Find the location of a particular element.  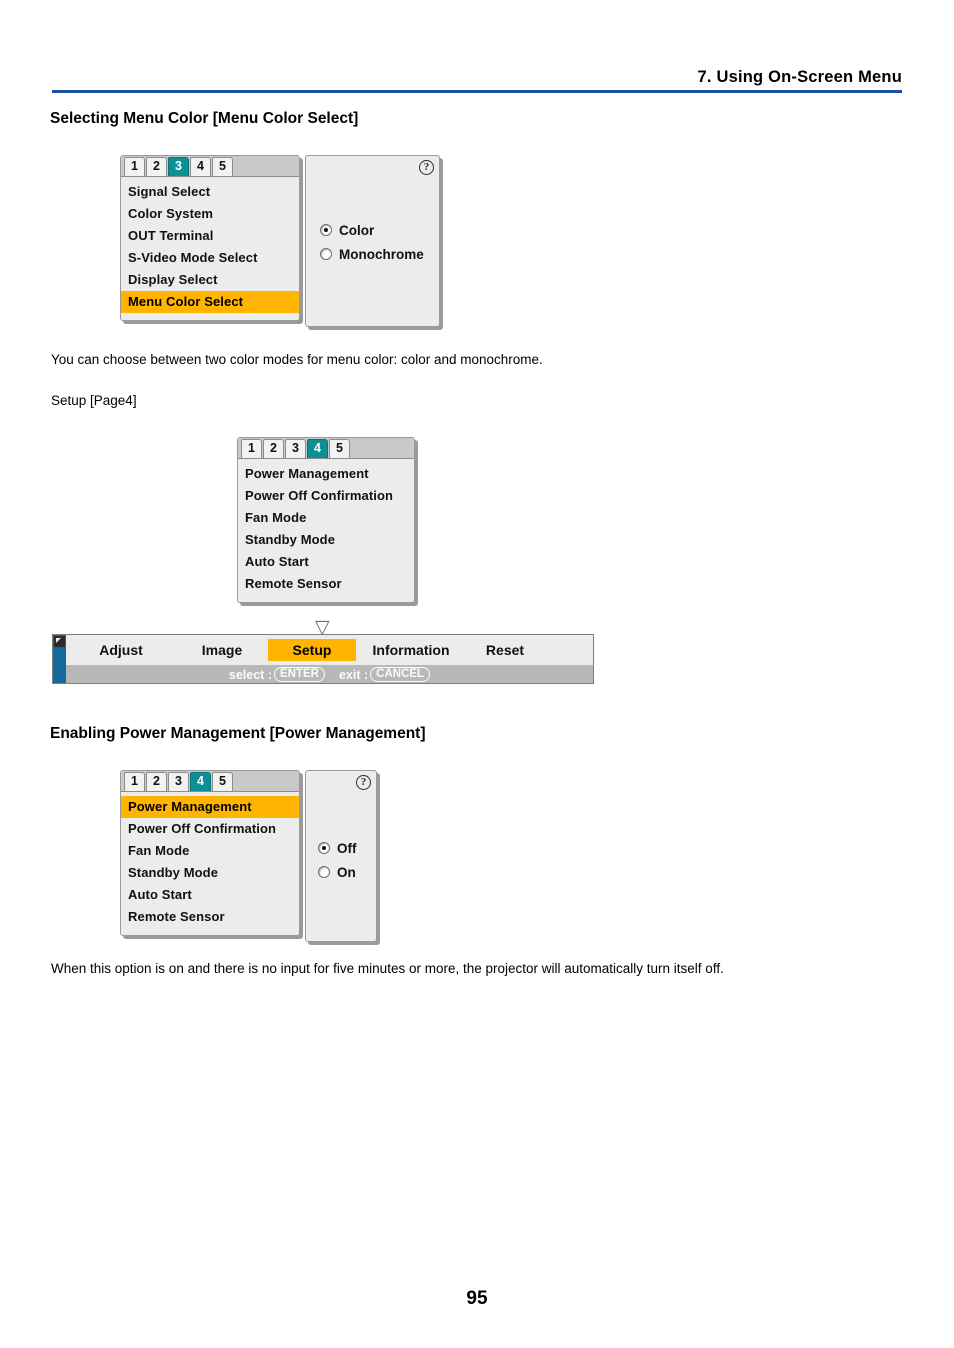

osd-item-menu-color-select: Menu Color Select is located at coordinates (210, 302).